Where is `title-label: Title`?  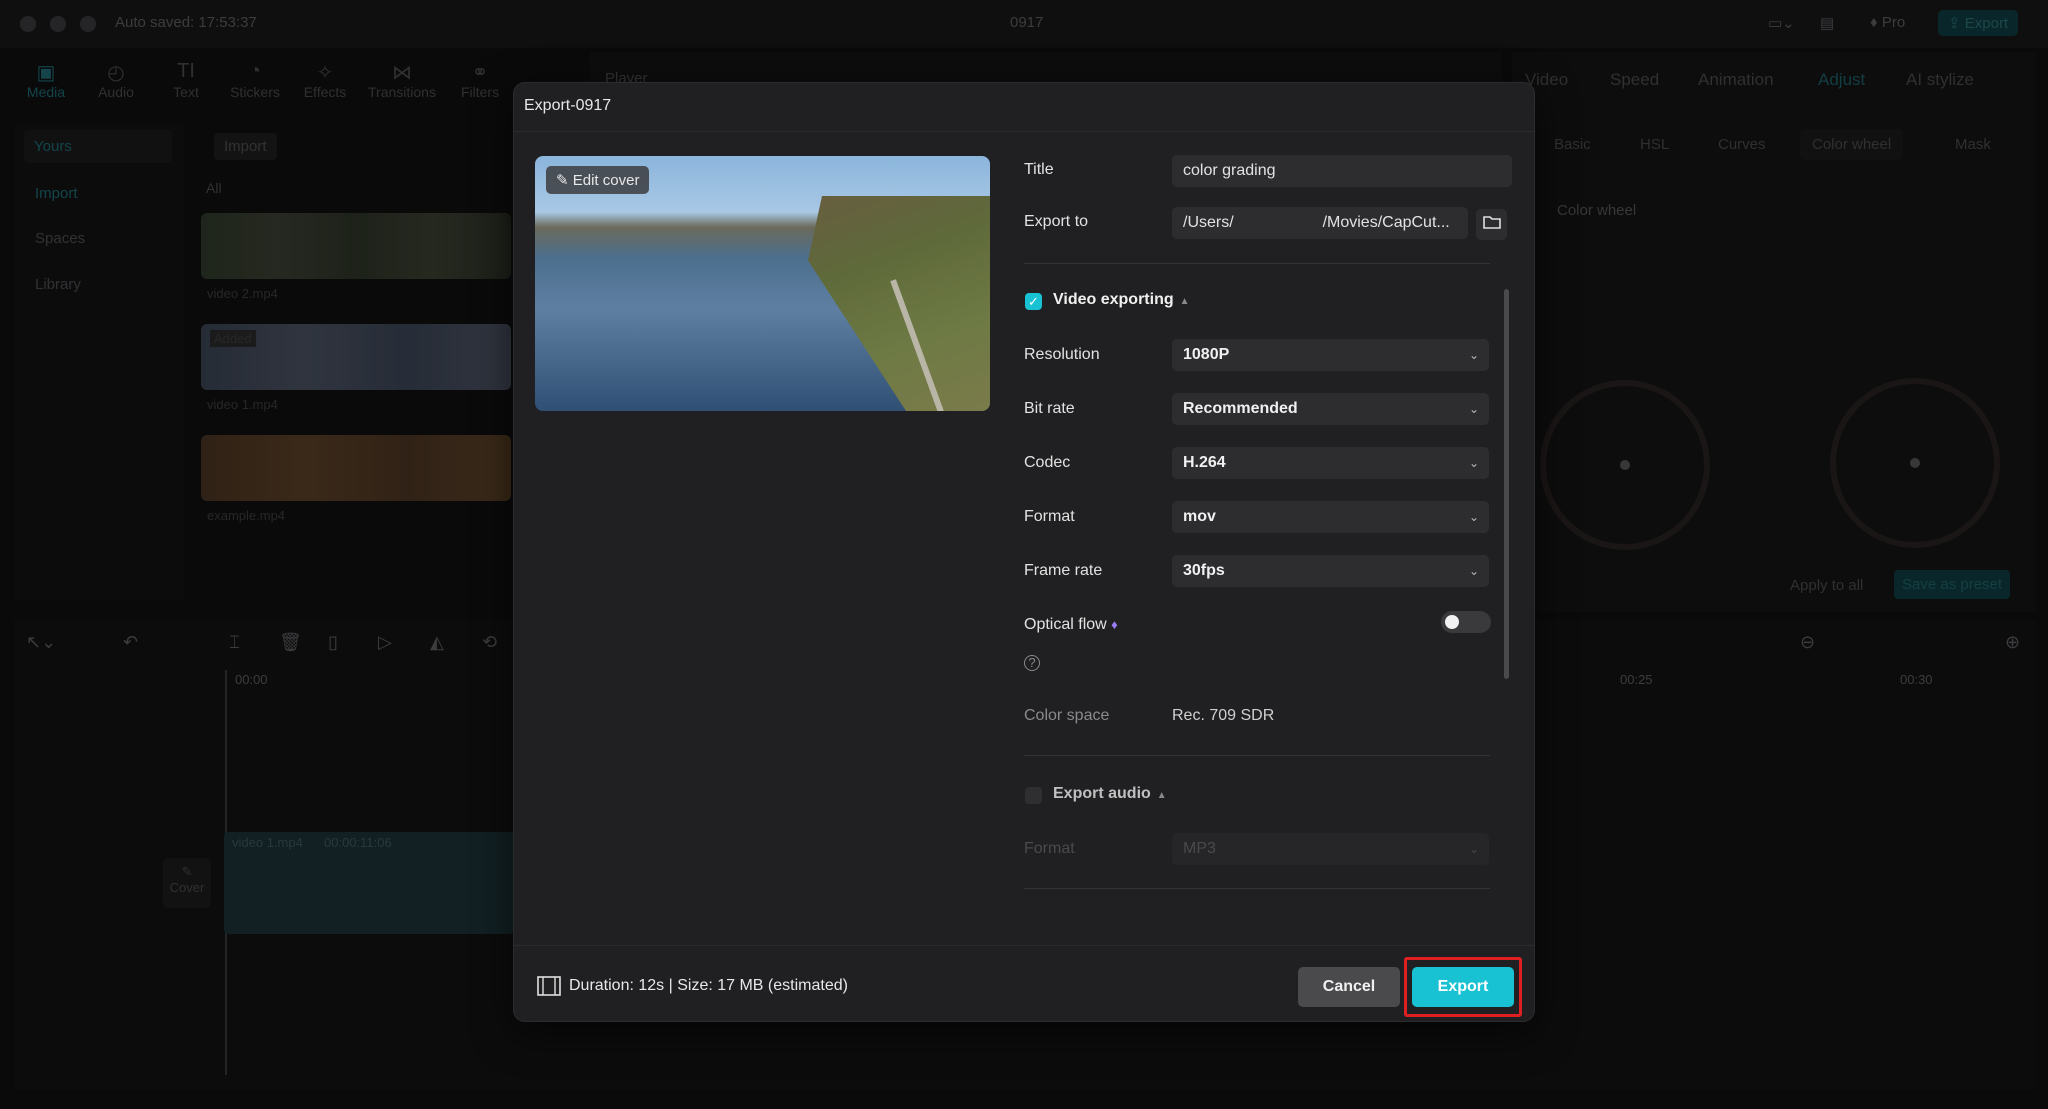
title-label: Title is located at coordinates (1039, 169).